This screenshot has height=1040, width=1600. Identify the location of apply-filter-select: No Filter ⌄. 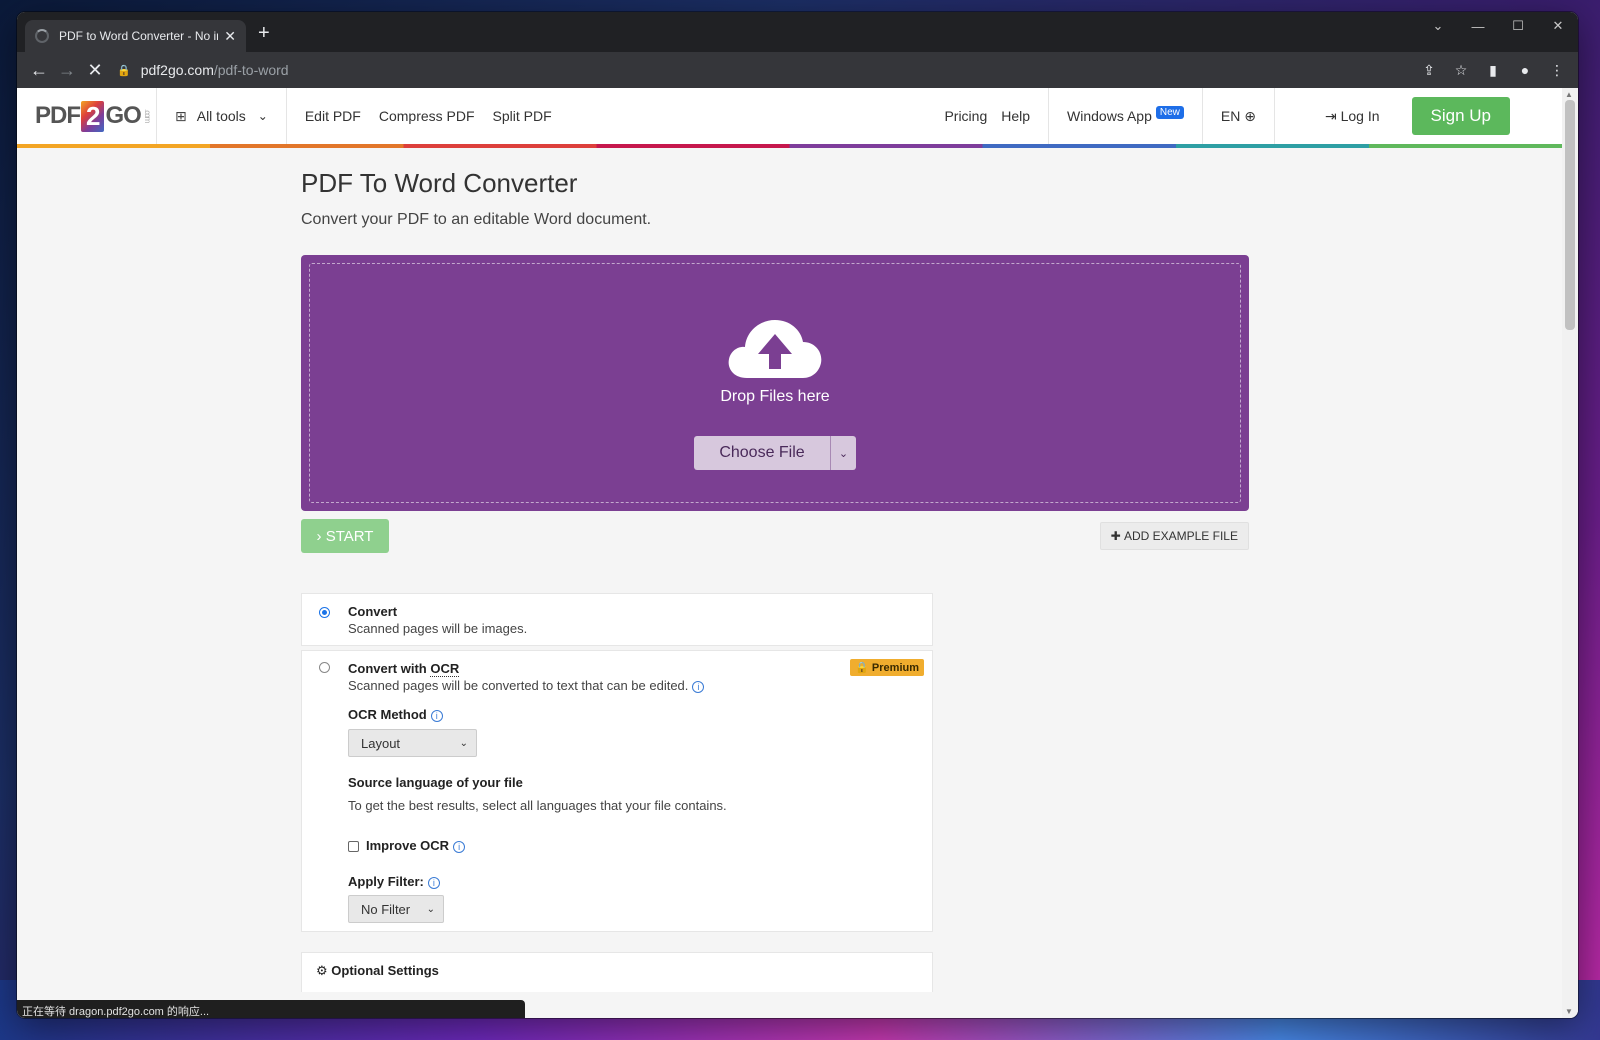
(396, 909).